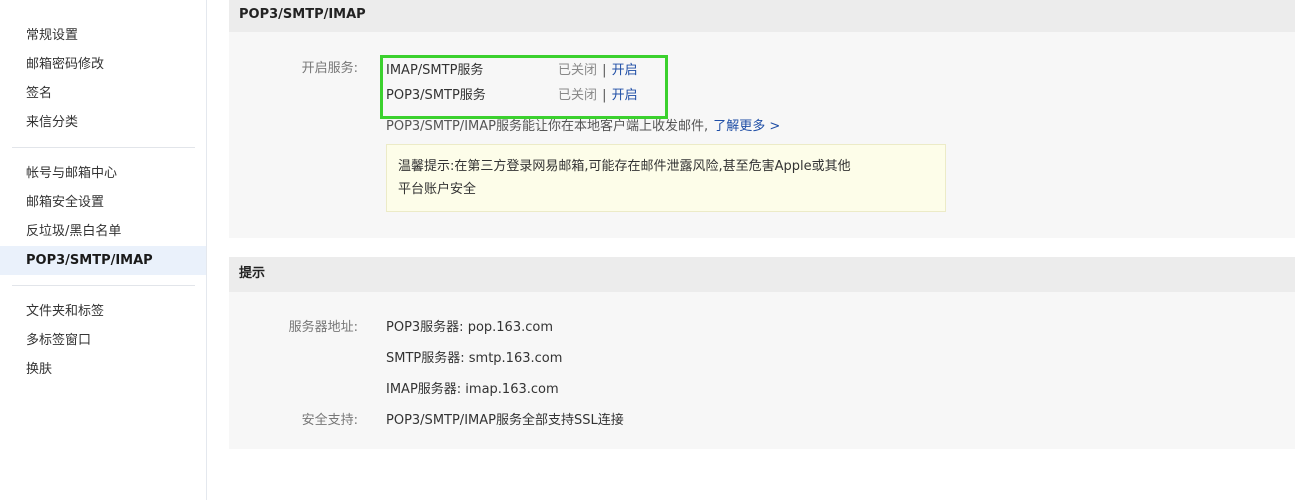 This screenshot has width=1295, height=500. Describe the element at coordinates (103, 93) in the screenshot. I see `sidebar-item-signature: 签名` at that location.